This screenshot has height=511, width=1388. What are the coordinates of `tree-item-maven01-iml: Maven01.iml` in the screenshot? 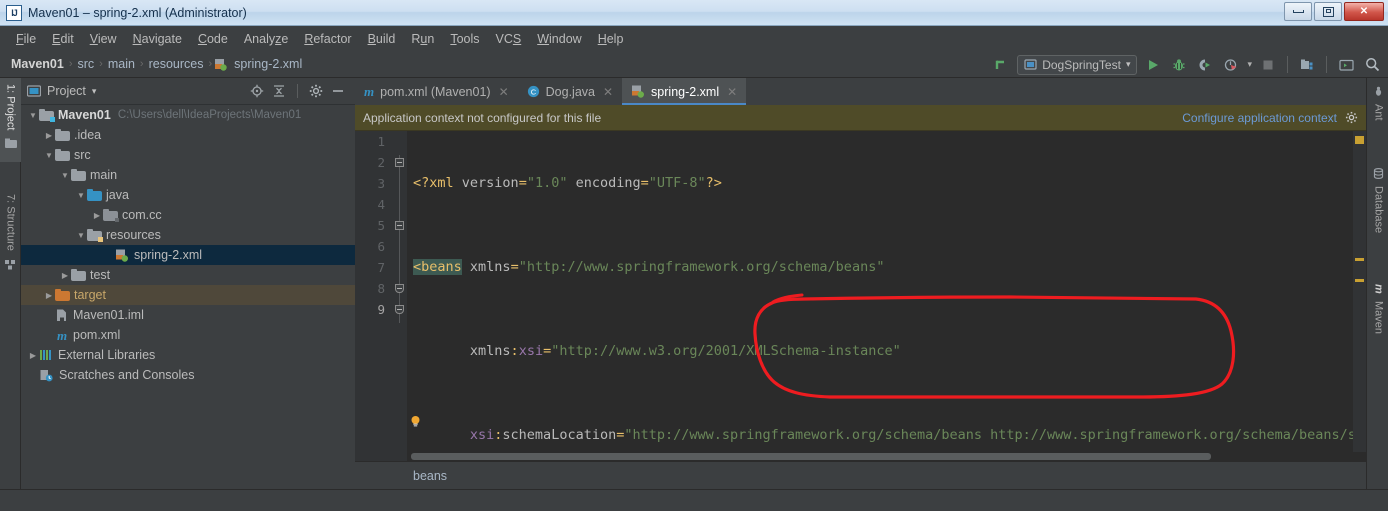 It's located at (188, 315).